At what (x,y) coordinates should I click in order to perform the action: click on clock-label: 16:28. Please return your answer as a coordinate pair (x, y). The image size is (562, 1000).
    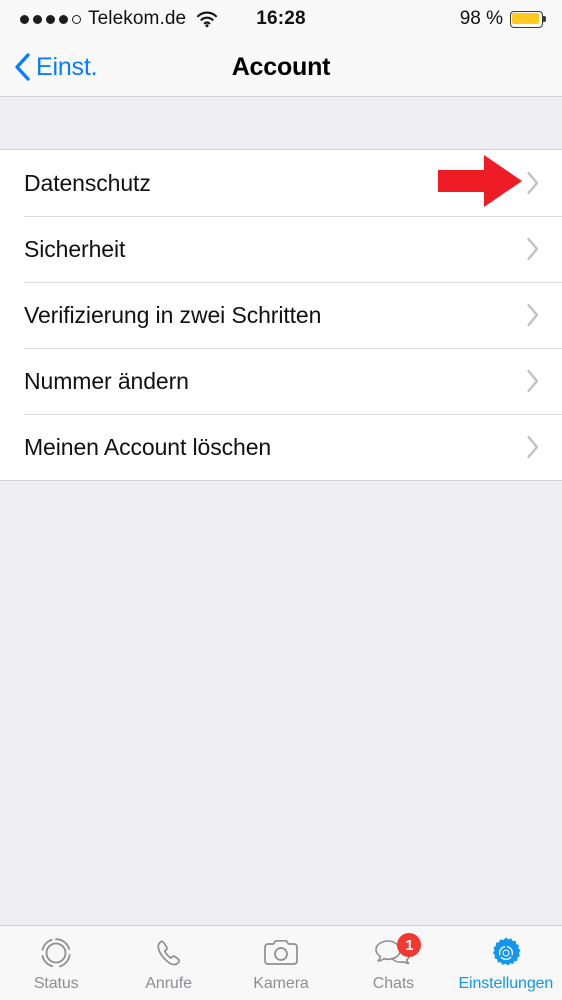
    Looking at the image, I should click on (281, 18).